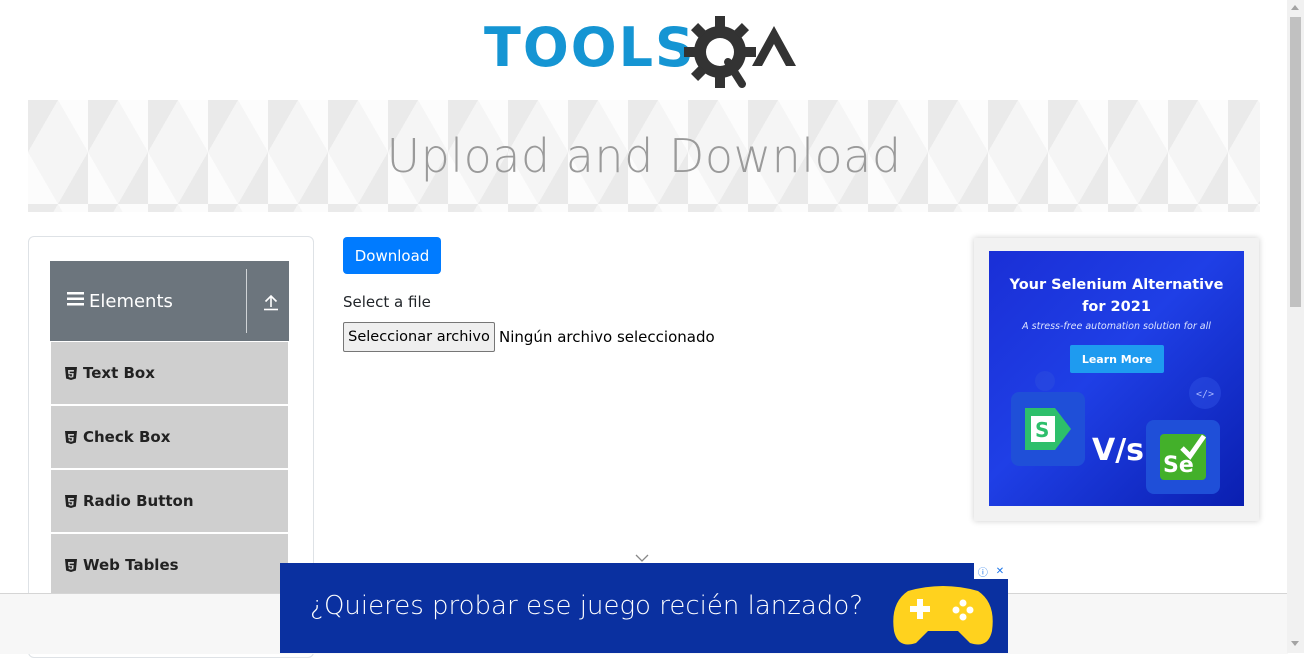 The image size is (1304, 658). Describe the element at coordinates (1295, 7) in the screenshot. I see `scroll-up-arrow-icon` at that location.